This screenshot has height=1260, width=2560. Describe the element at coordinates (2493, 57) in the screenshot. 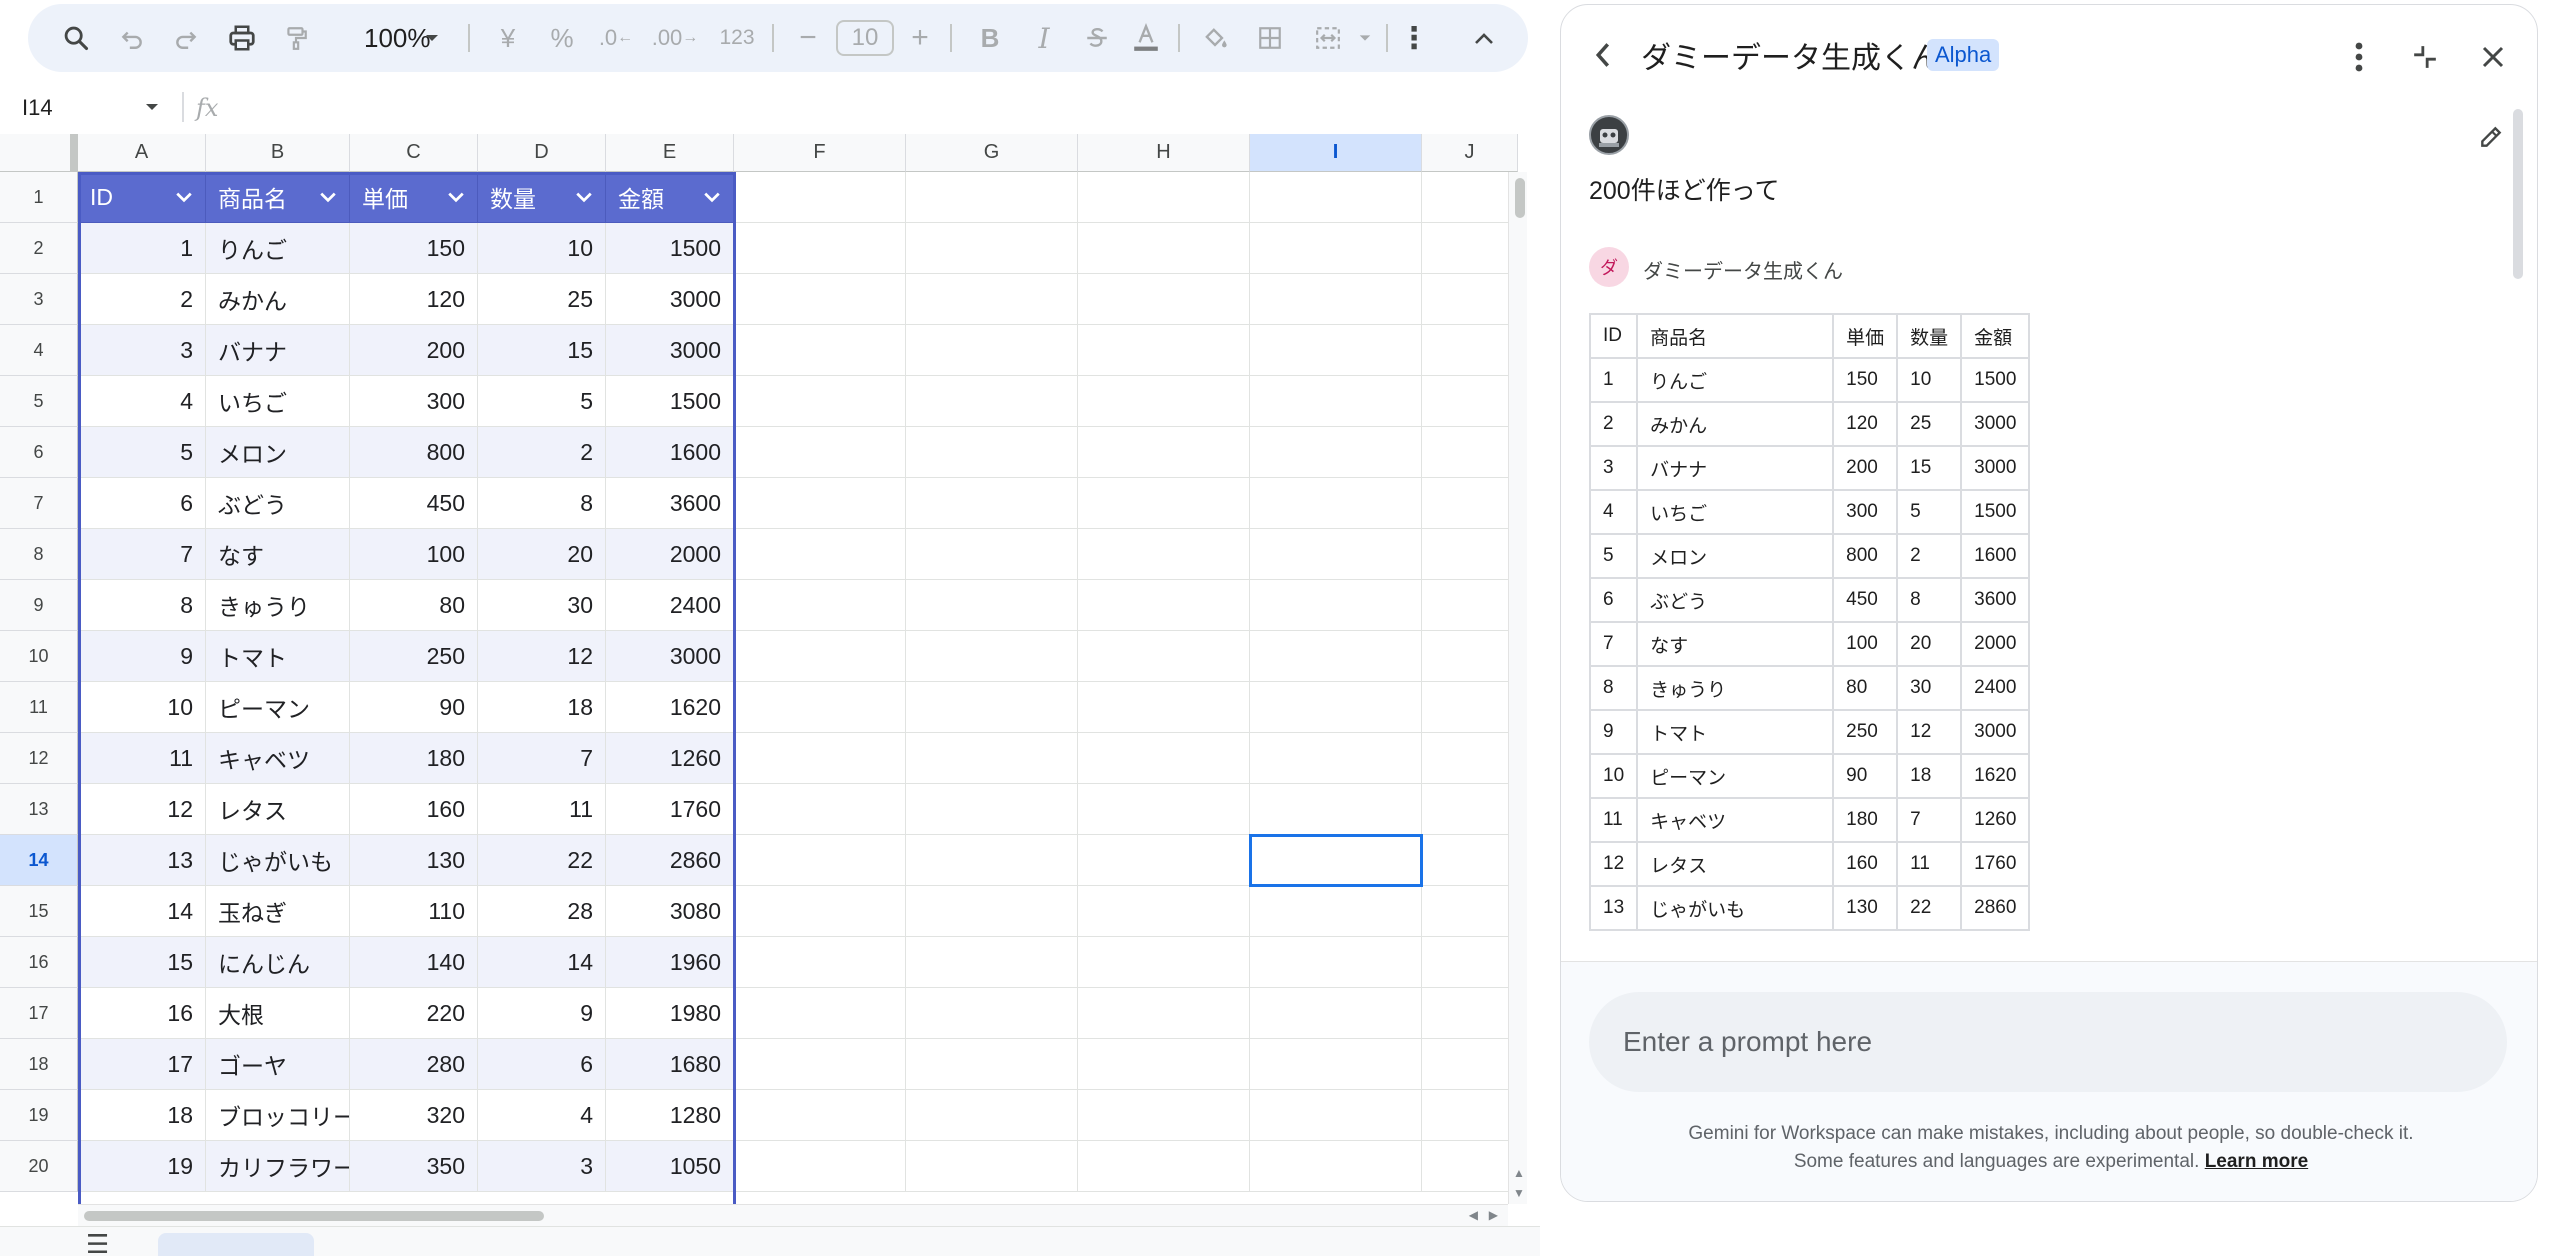

I see `close-icon` at that location.